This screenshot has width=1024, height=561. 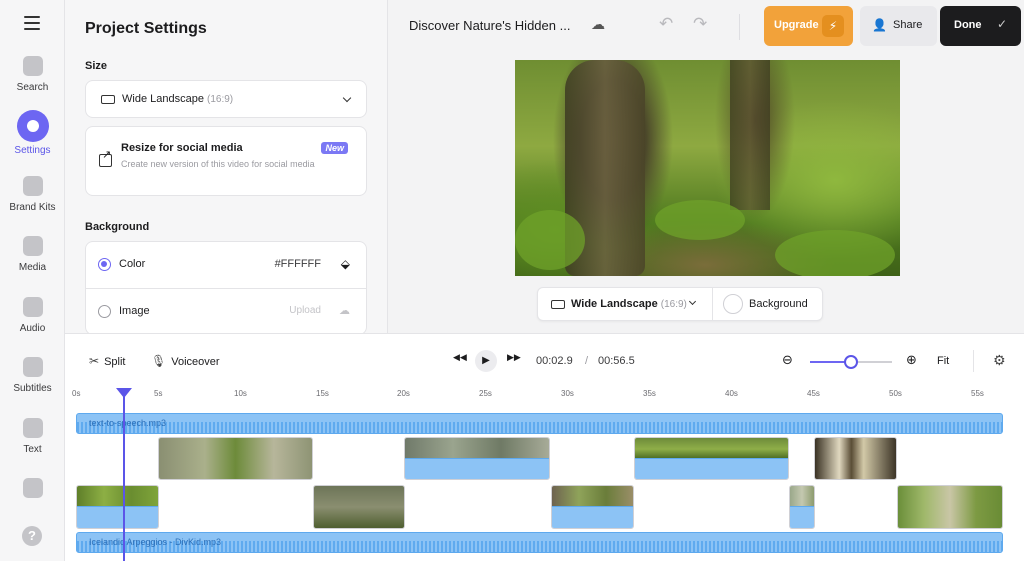 I want to click on video-preview, so click(x=707, y=168).